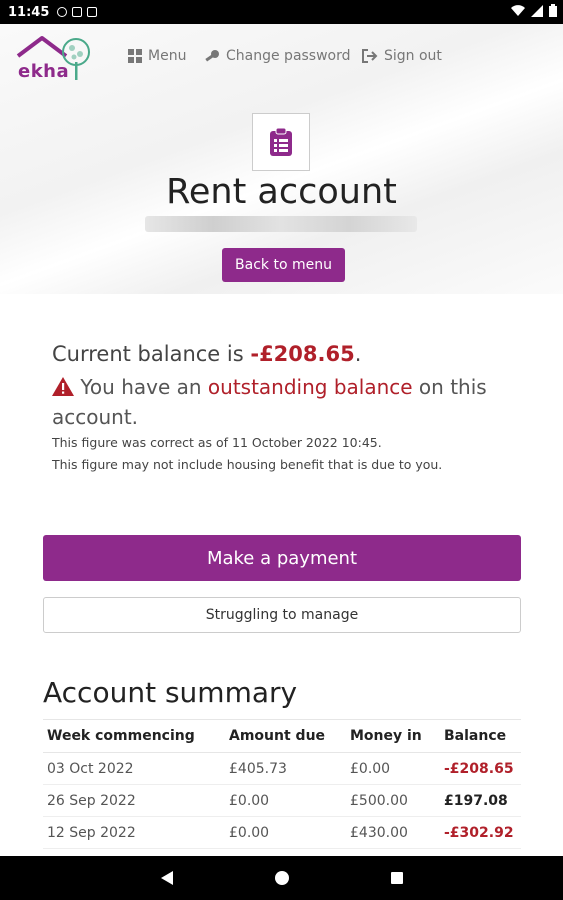  I want to click on redacted-account-reference, so click(281, 224).